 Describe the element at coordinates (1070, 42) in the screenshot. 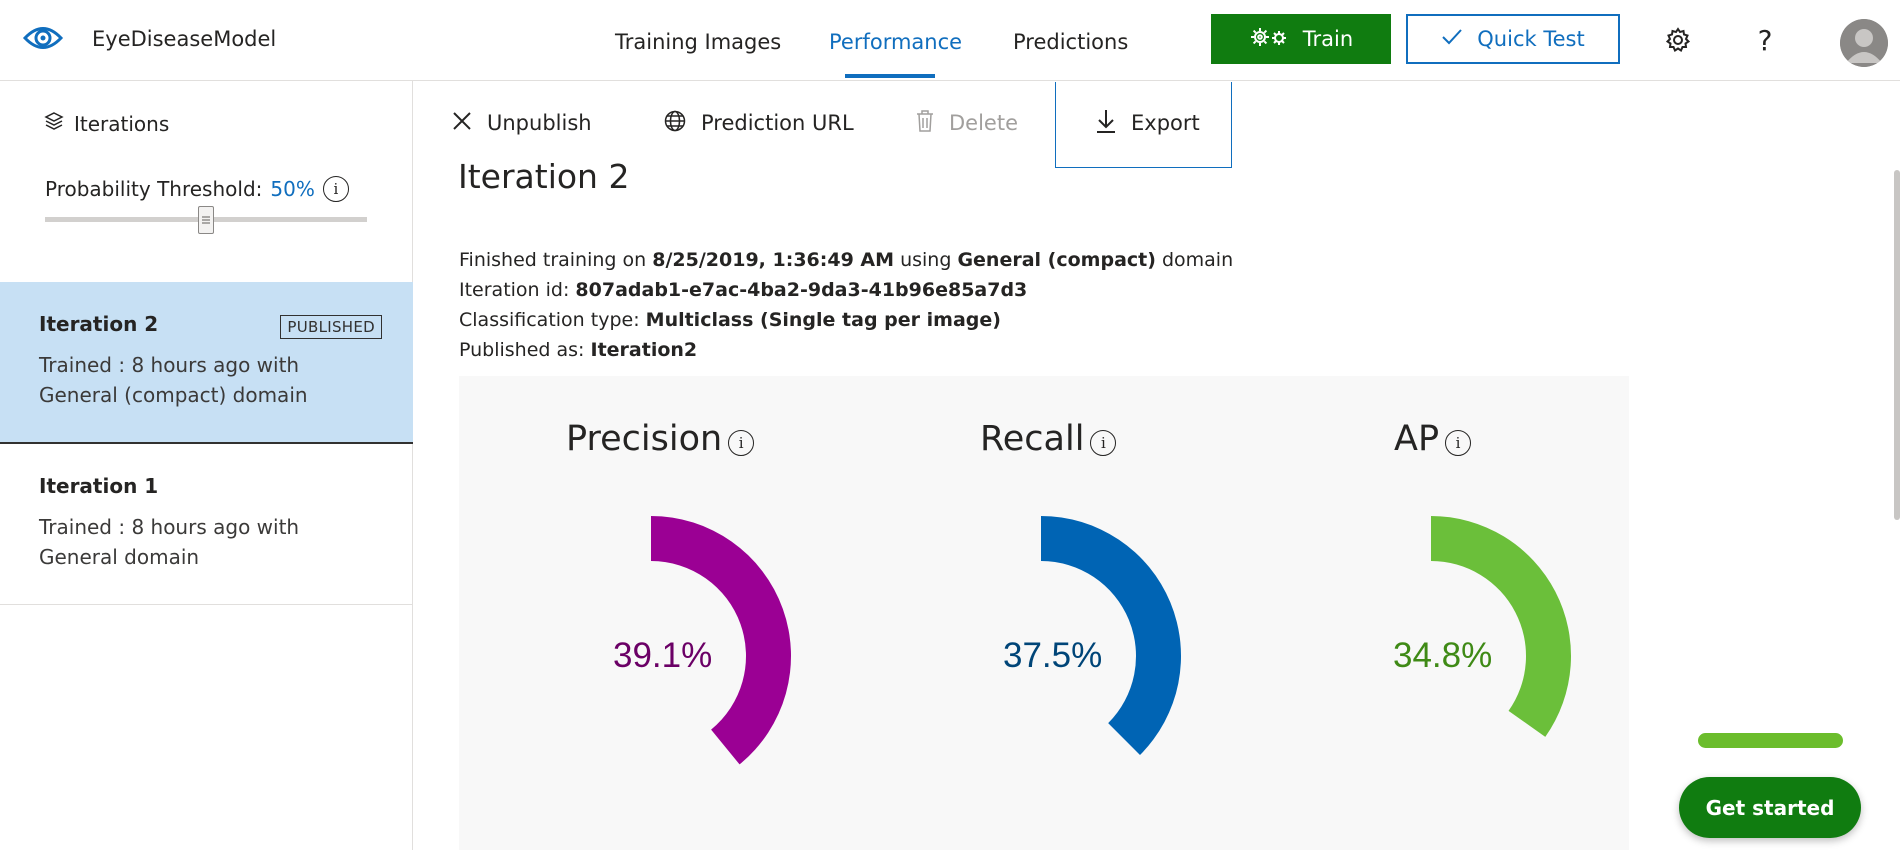

I see `tab-predictions: Predictions` at that location.